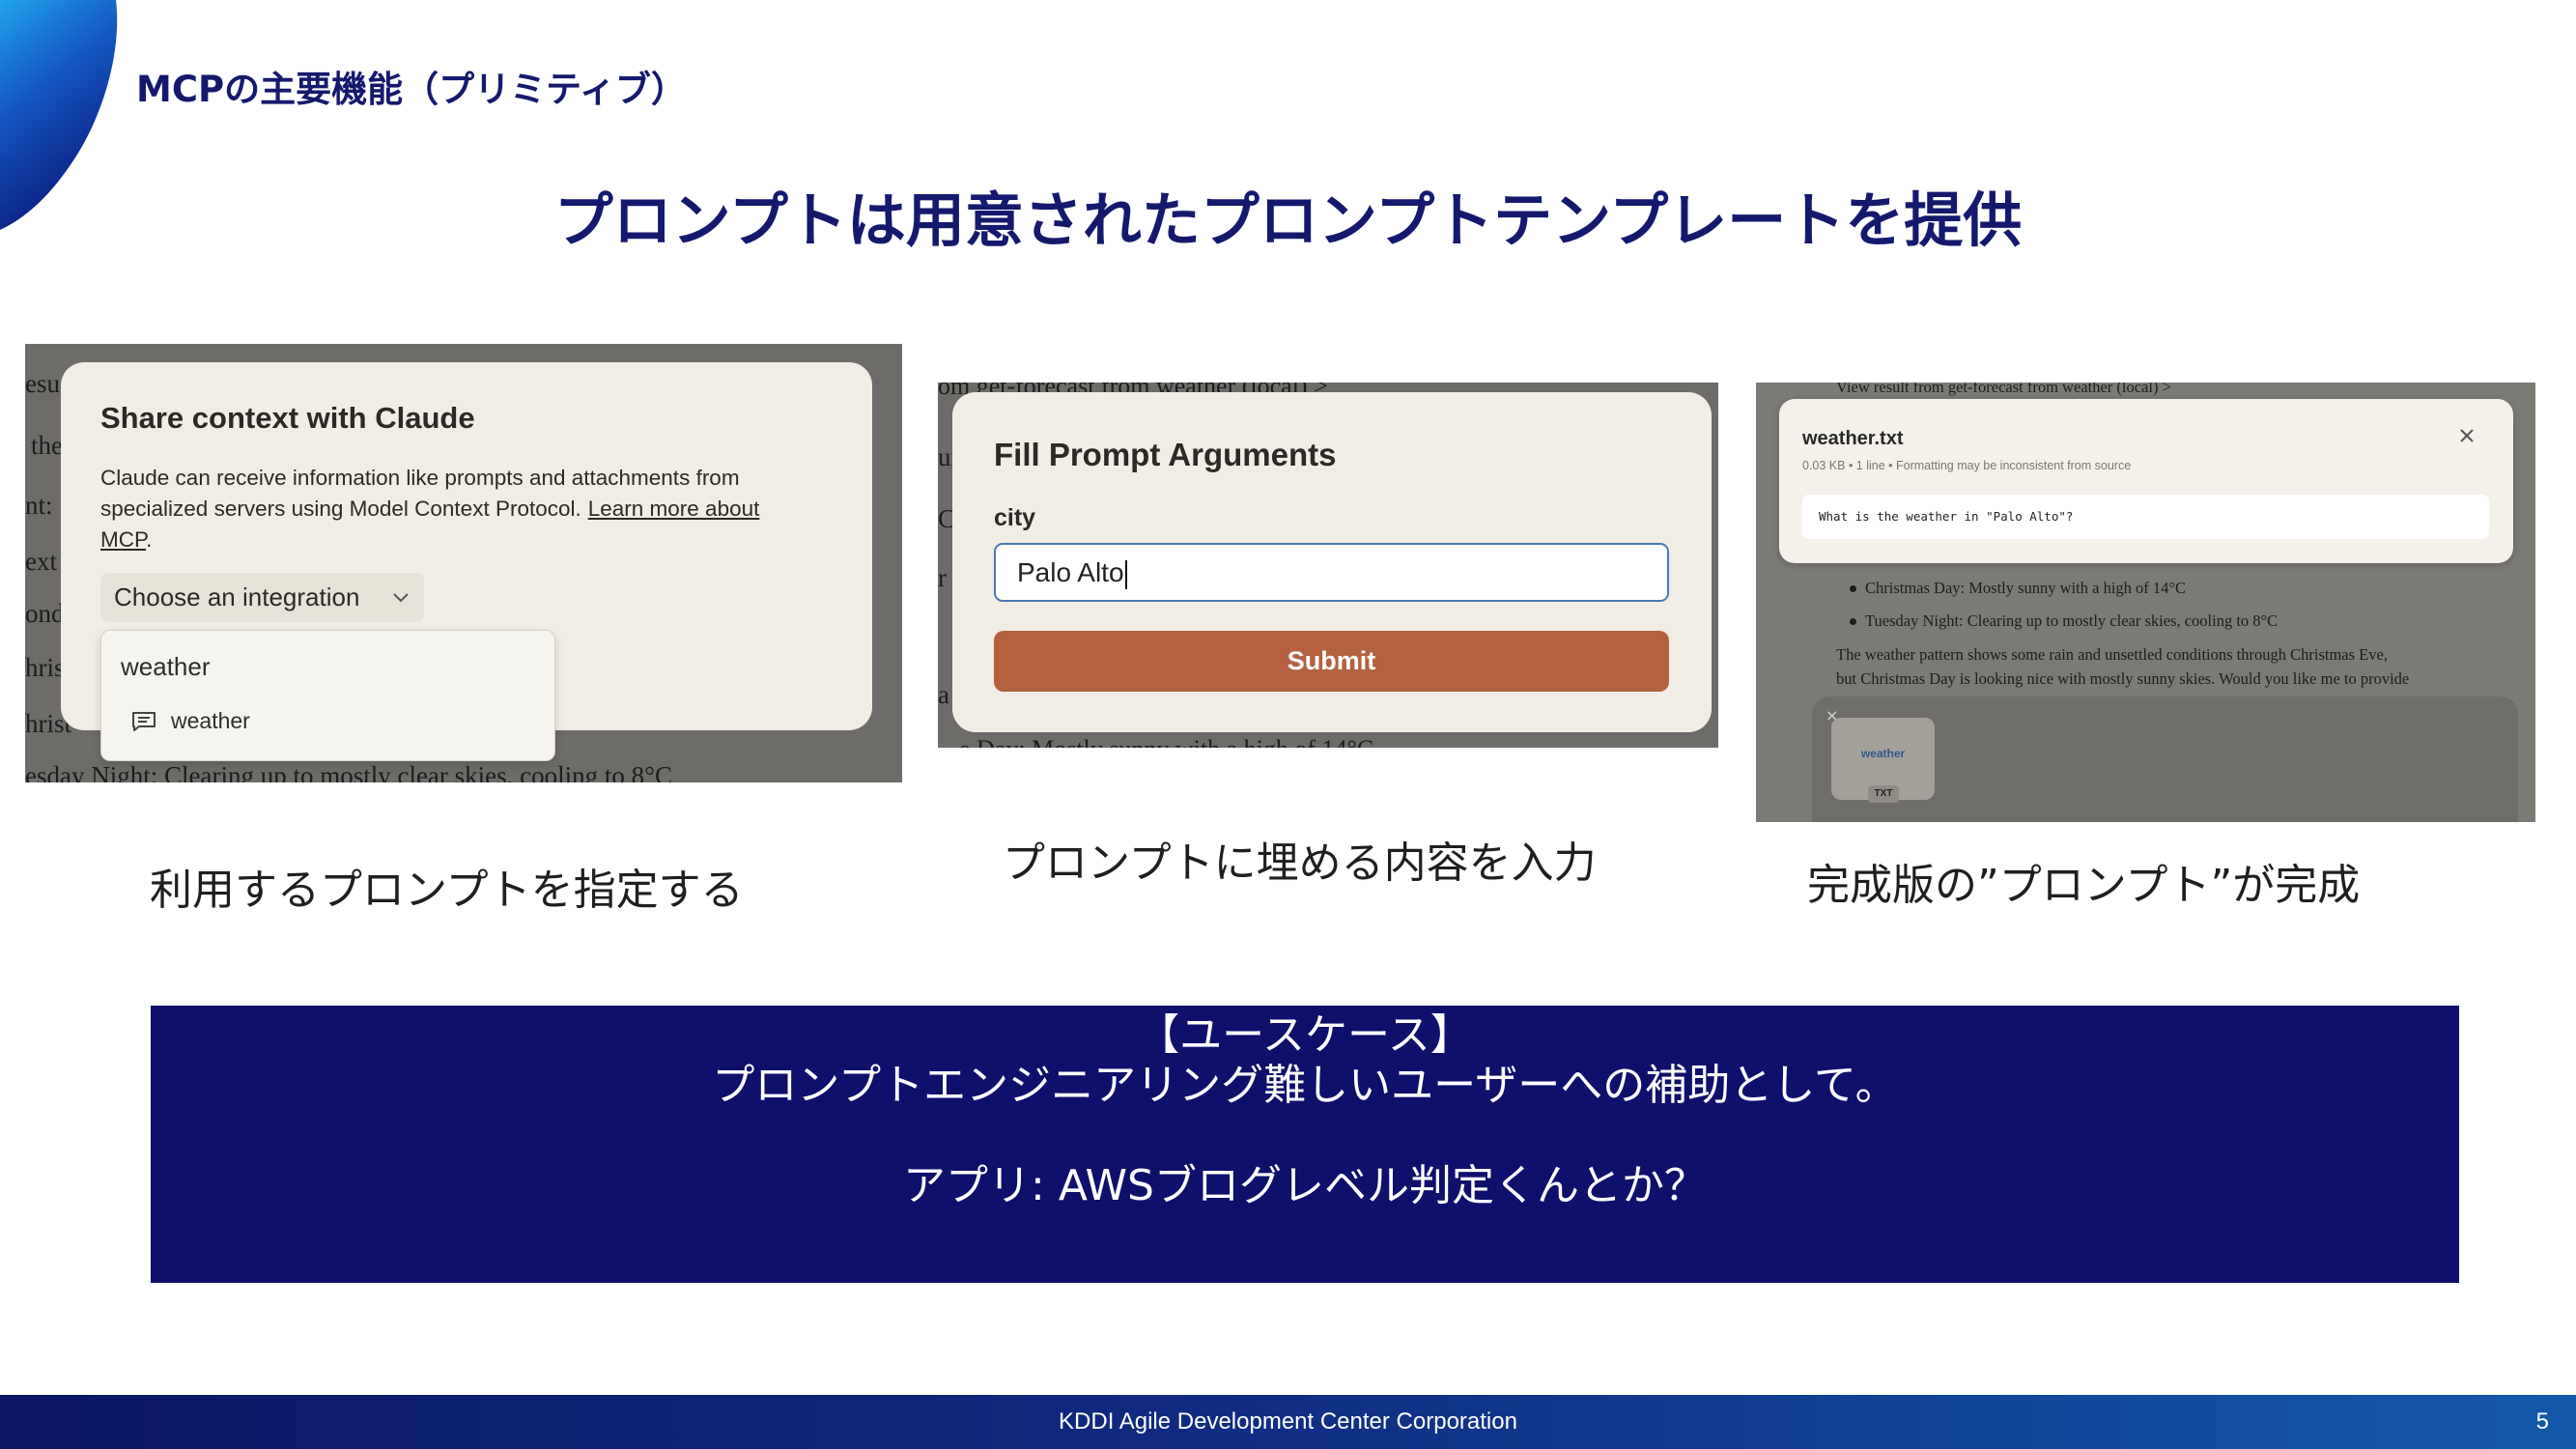 This screenshot has height=1449, width=2576. Describe the element at coordinates (1305, 1185) in the screenshot. I see `usecase-line: アプリ: AWSブログレベル判定くんとか？` at that location.